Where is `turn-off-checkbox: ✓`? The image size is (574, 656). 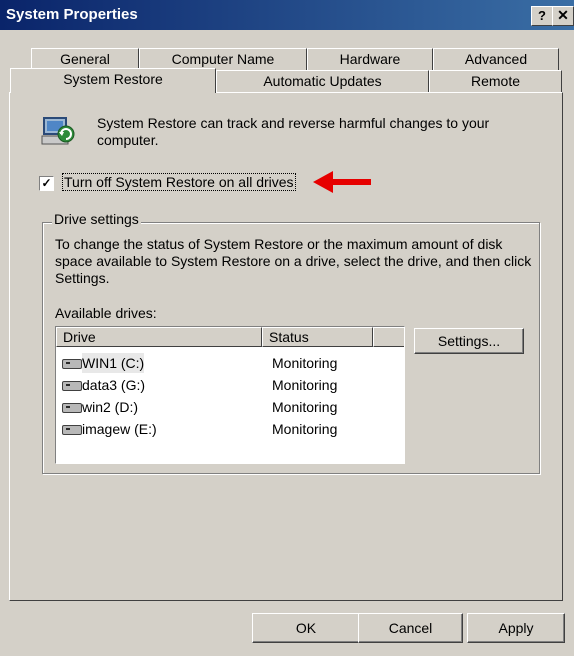
turn-off-checkbox: ✓ is located at coordinates (46, 183).